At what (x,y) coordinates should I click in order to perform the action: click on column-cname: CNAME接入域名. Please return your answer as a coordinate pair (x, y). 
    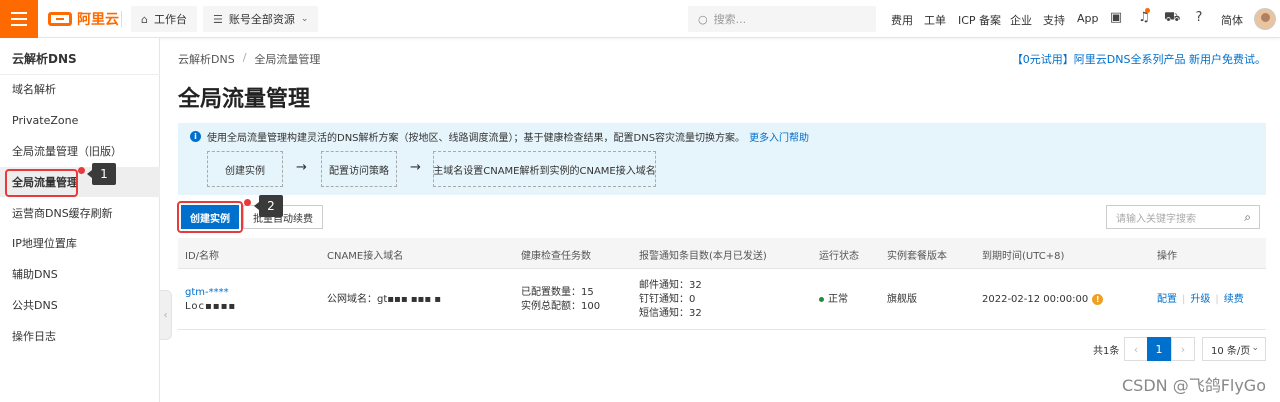
    Looking at the image, I should click on (365, 256).